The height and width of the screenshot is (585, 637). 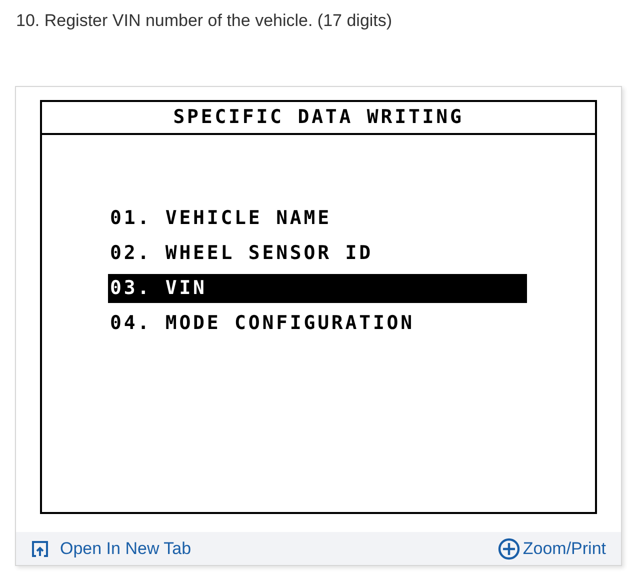 What do you see at coordinates (317, 288) in the screenshot?
I see `menu-item: 03. VIN` at bounding box center [317, 288].